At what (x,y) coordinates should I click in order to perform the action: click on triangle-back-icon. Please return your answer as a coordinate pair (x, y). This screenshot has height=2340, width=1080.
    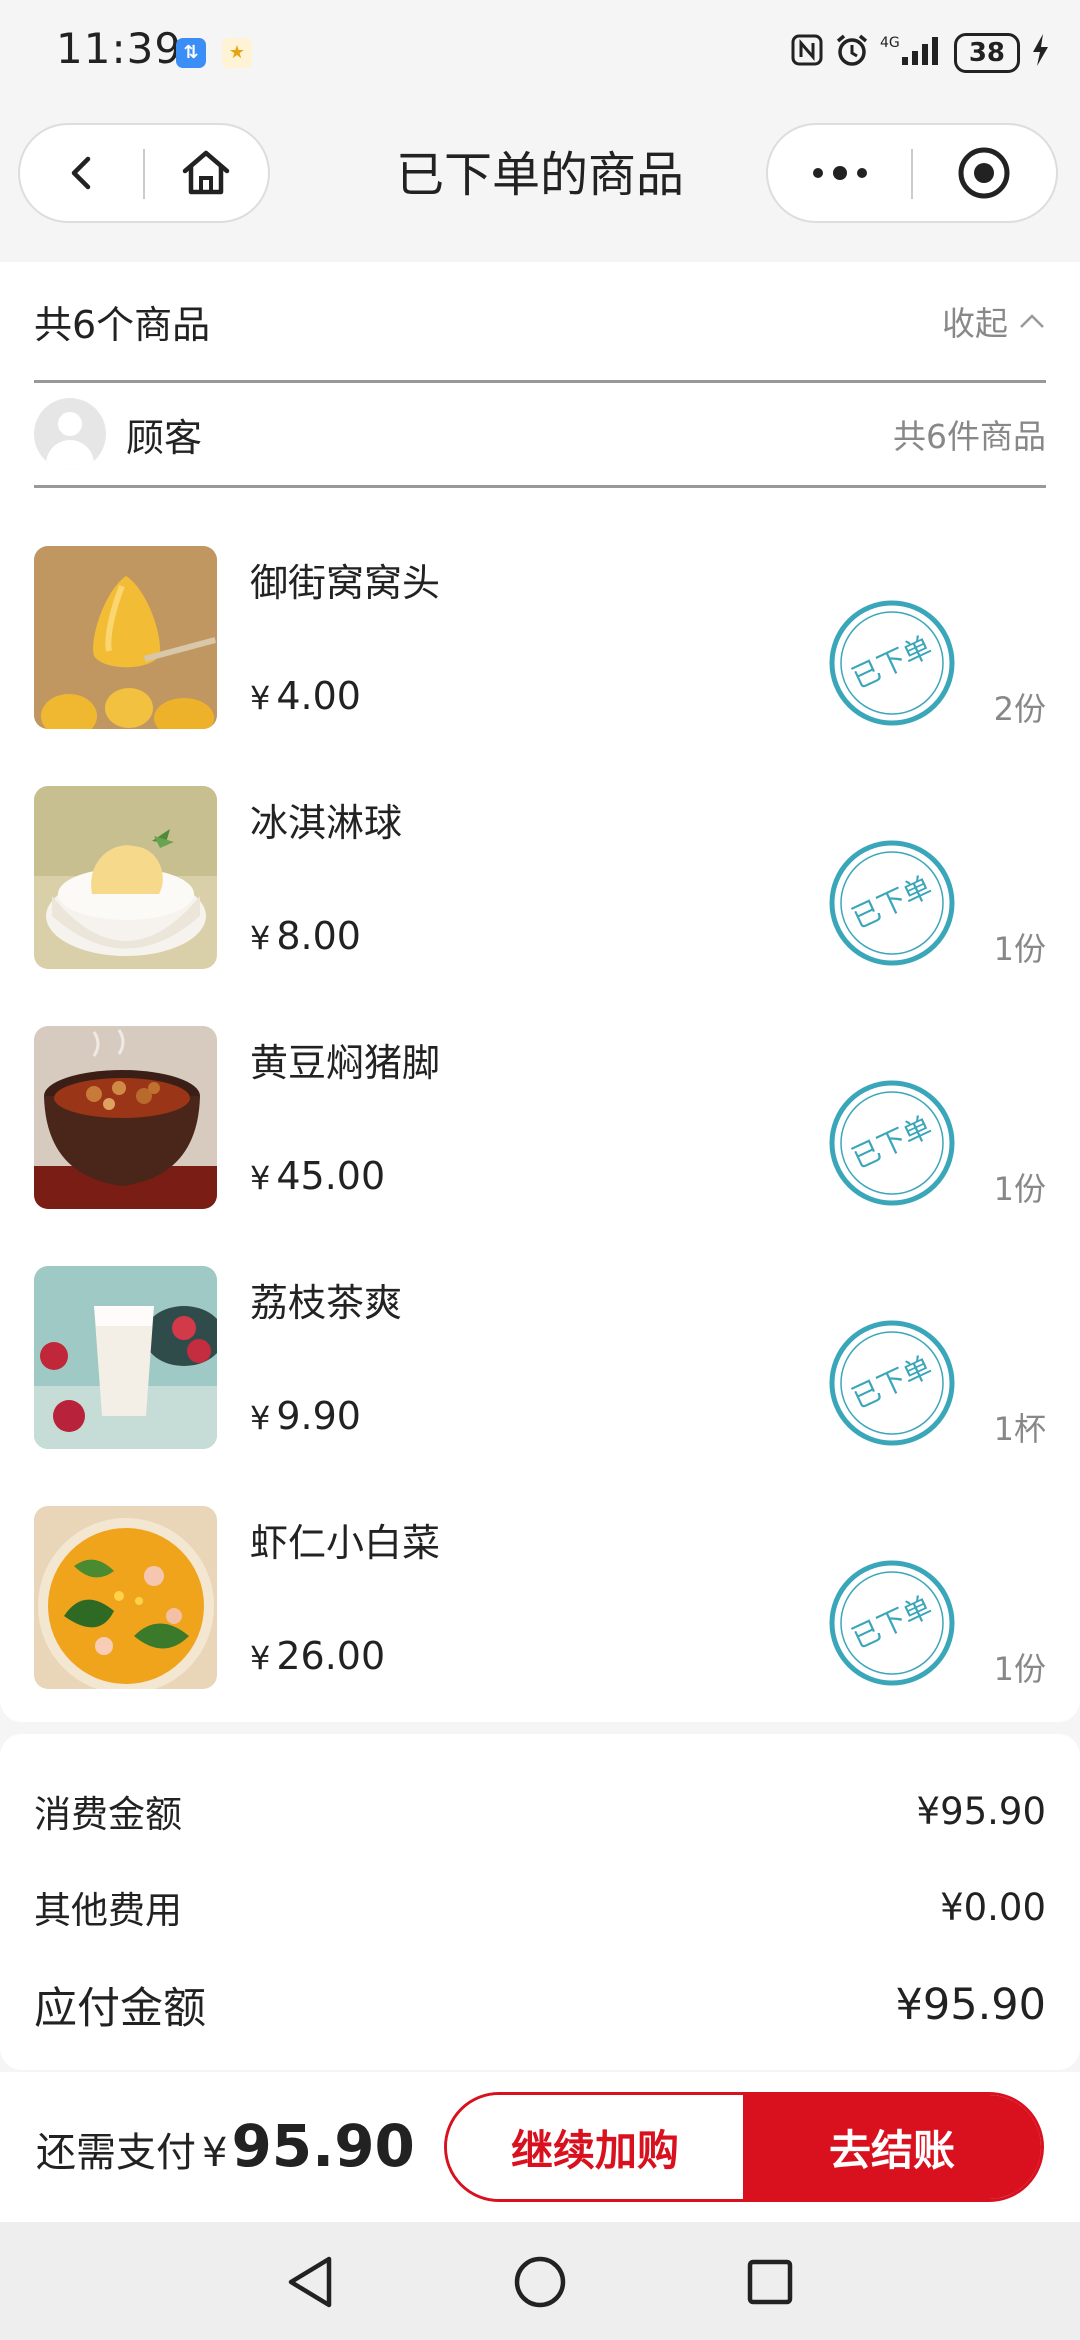
    Looking at the image, I should click on (310, 2282).